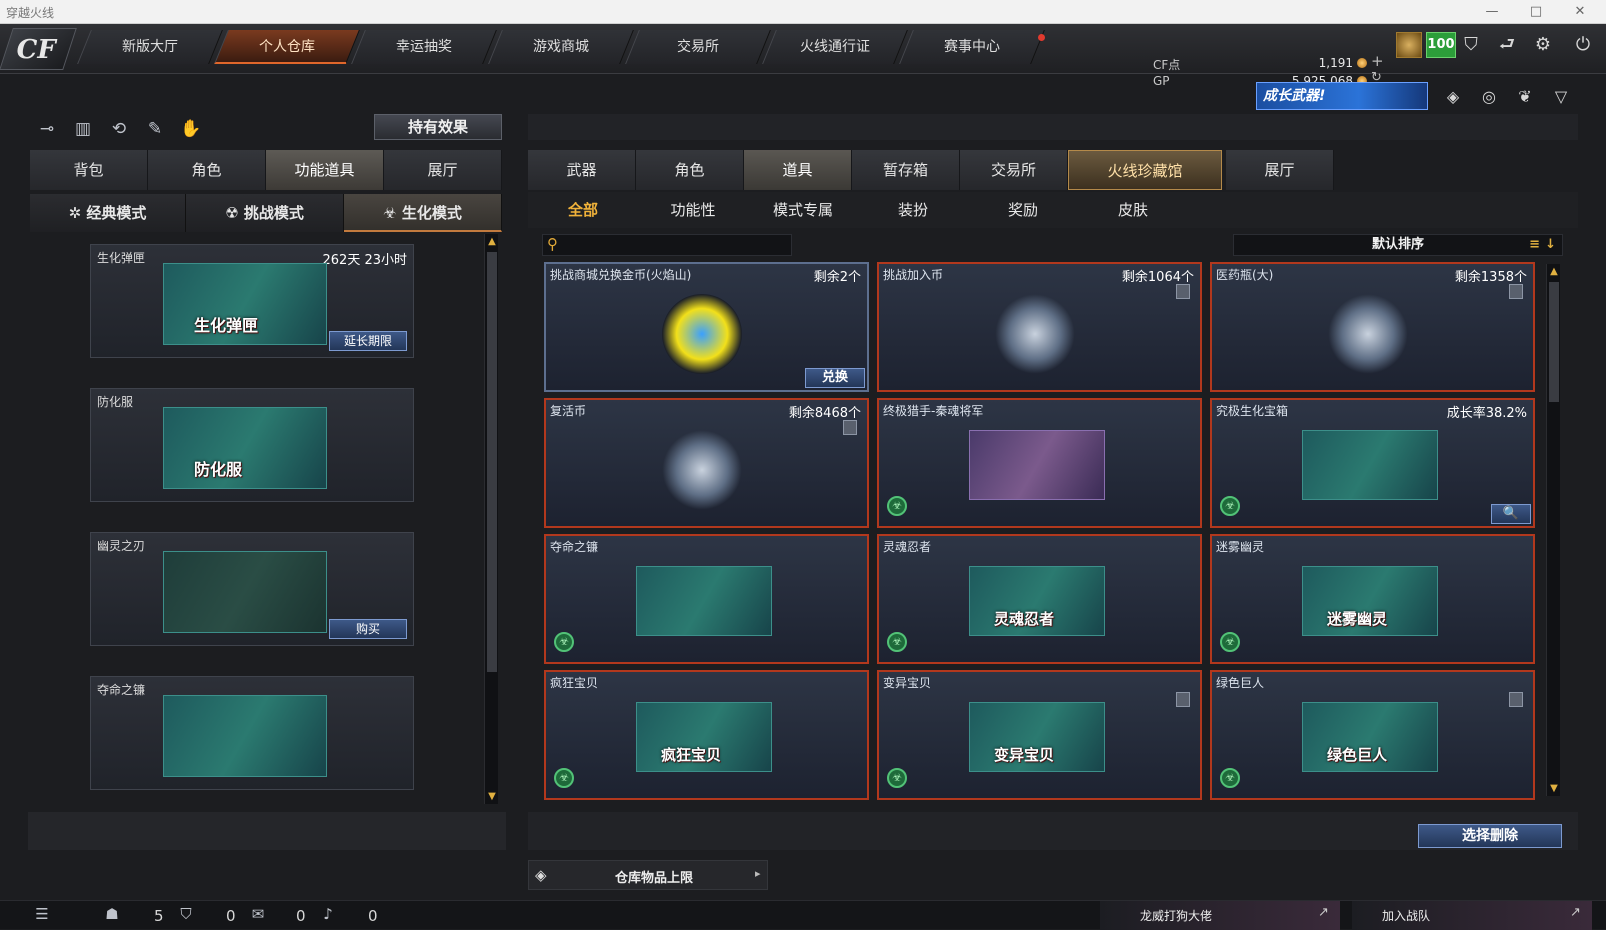  What do you see at coordinates (207, 170) in the screenshot?
I see `tab-character: 角色` at bounding box center [207, 170].